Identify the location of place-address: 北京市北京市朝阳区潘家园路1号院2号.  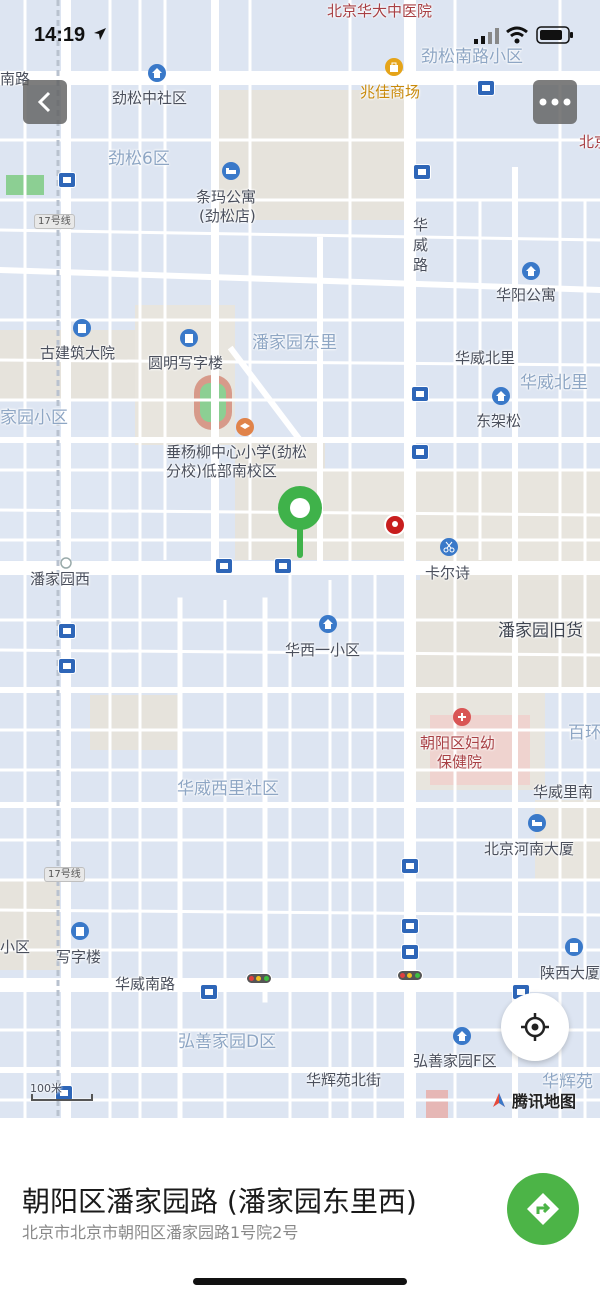
(160, 1232).